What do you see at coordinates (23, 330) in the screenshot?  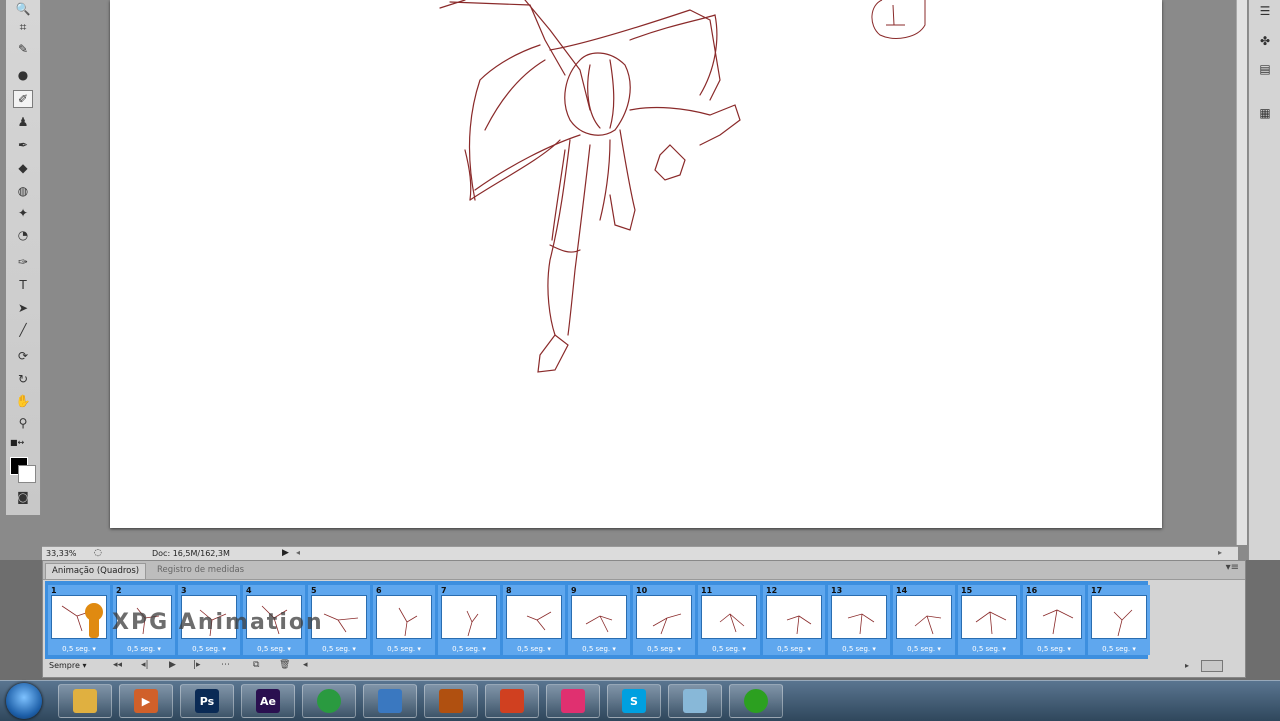 I see `line-tool-icon: ╱` at bounding box center [23, 330].